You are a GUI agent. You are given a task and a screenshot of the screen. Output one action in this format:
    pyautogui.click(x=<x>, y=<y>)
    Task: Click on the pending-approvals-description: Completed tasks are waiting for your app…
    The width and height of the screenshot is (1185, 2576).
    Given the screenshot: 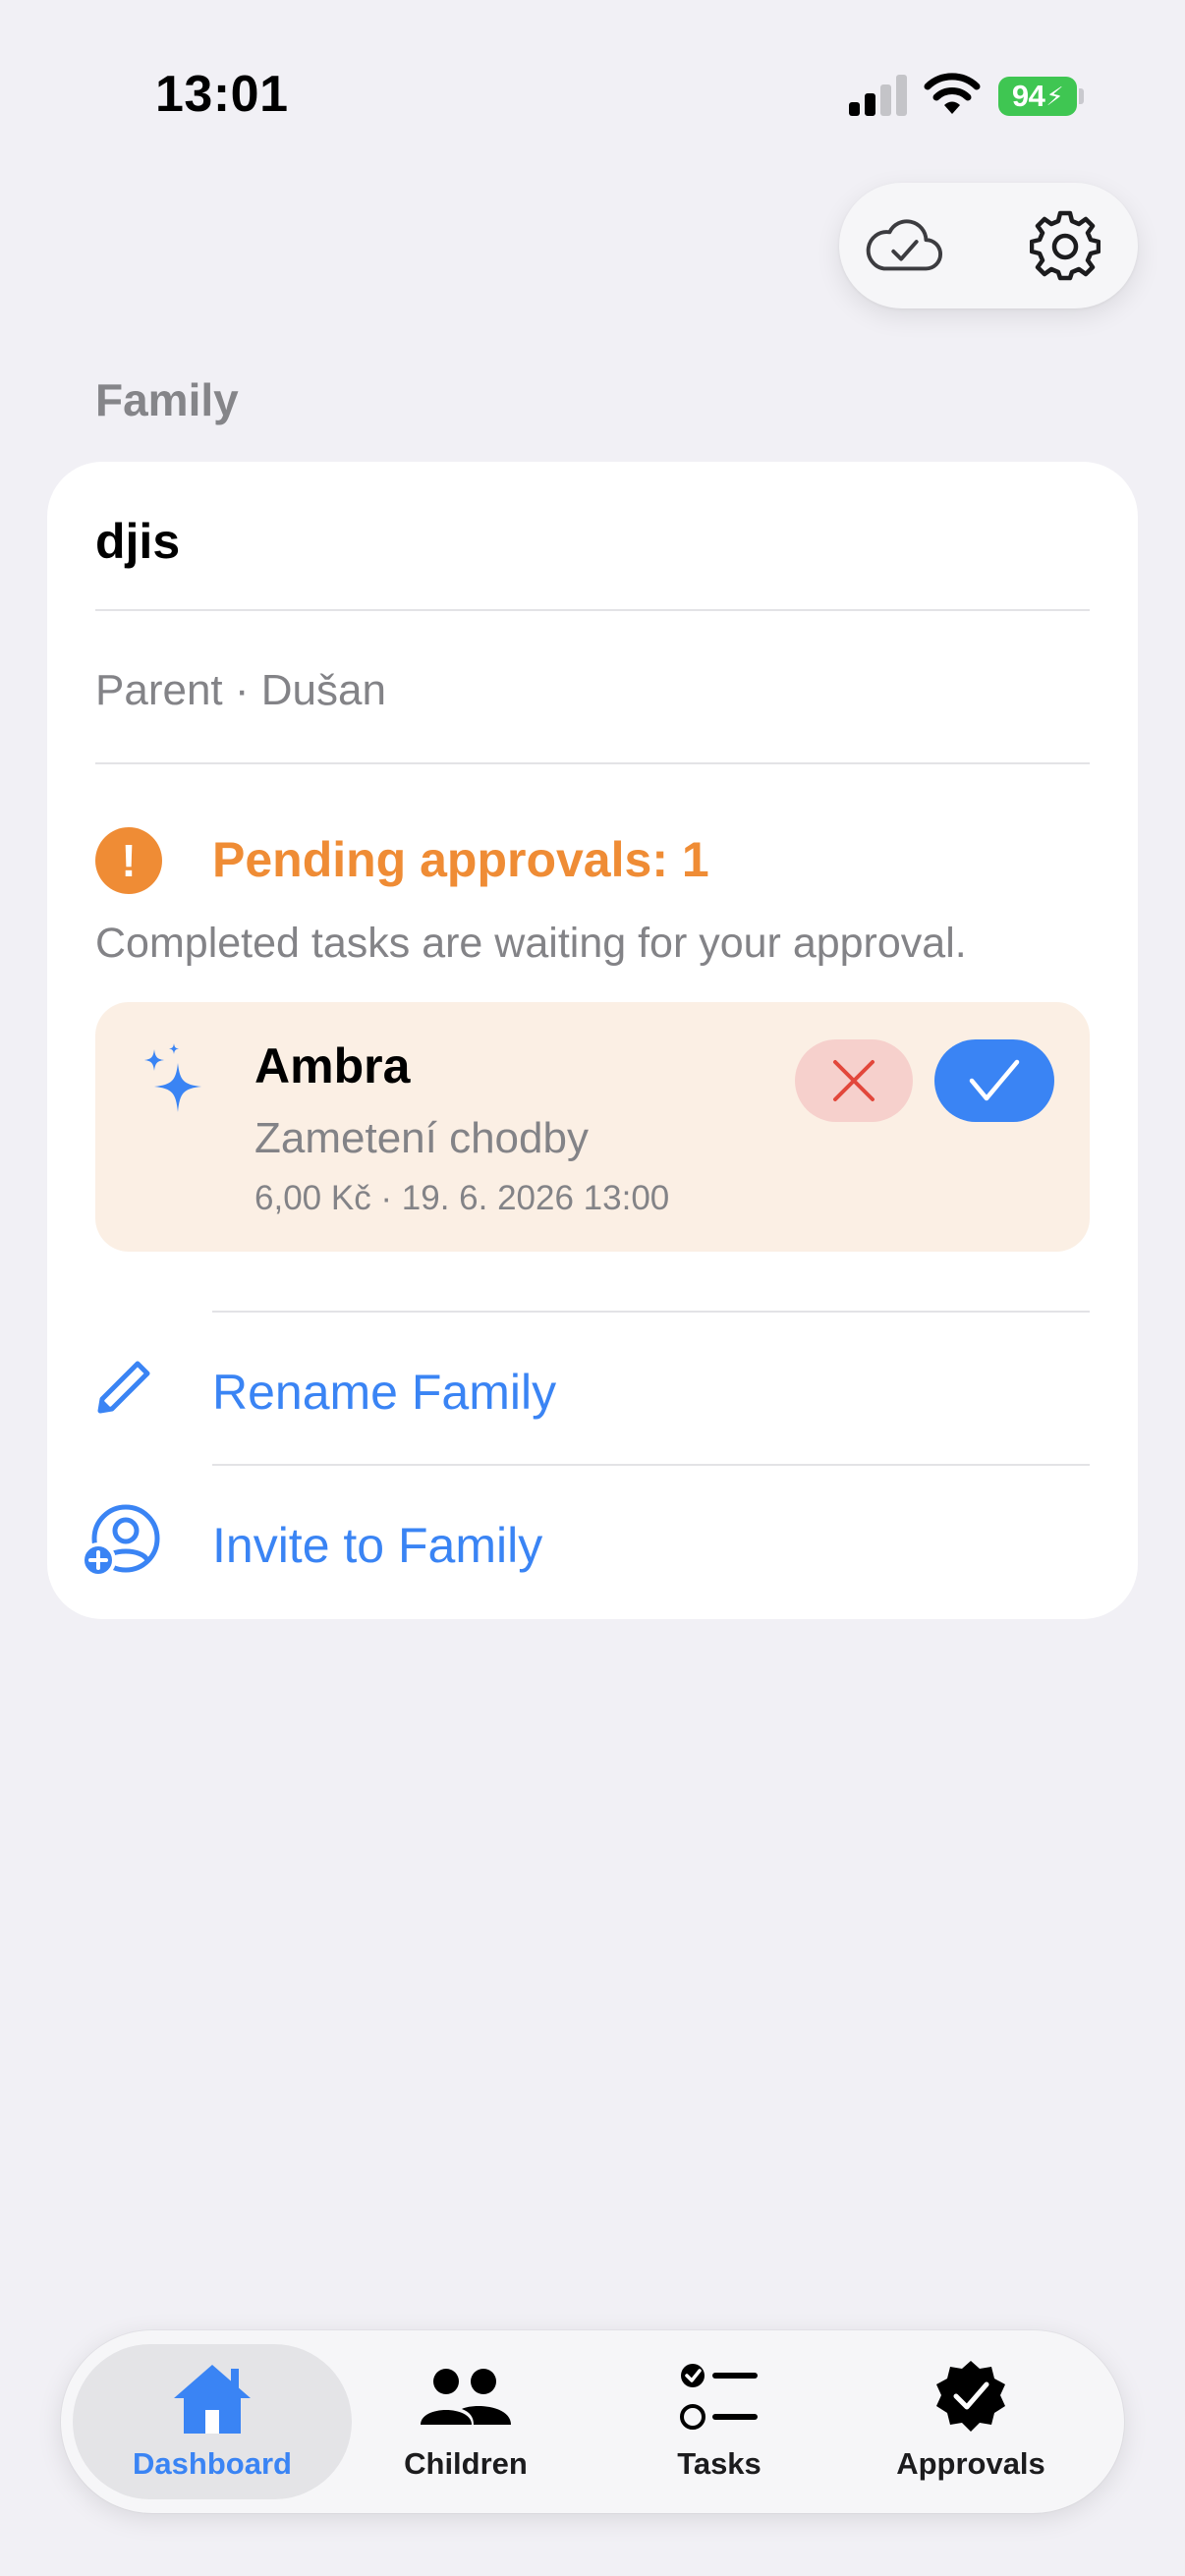 What is the action you would take?
    pyautogui.click(x=531, y=943)
    